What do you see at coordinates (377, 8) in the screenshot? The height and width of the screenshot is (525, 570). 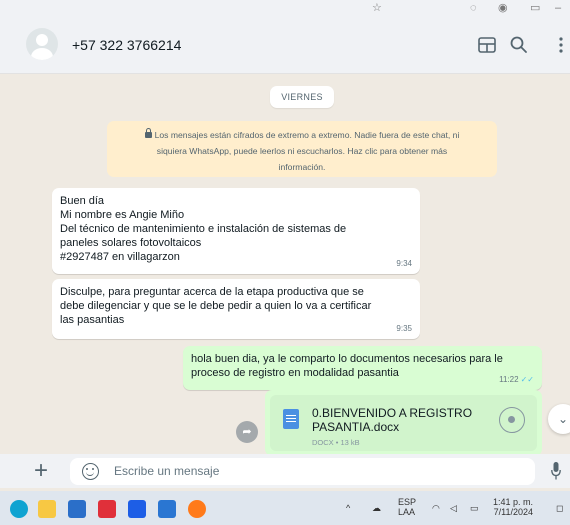 I see `bookmark-icon: ☆` at bounding box center [377, 8].